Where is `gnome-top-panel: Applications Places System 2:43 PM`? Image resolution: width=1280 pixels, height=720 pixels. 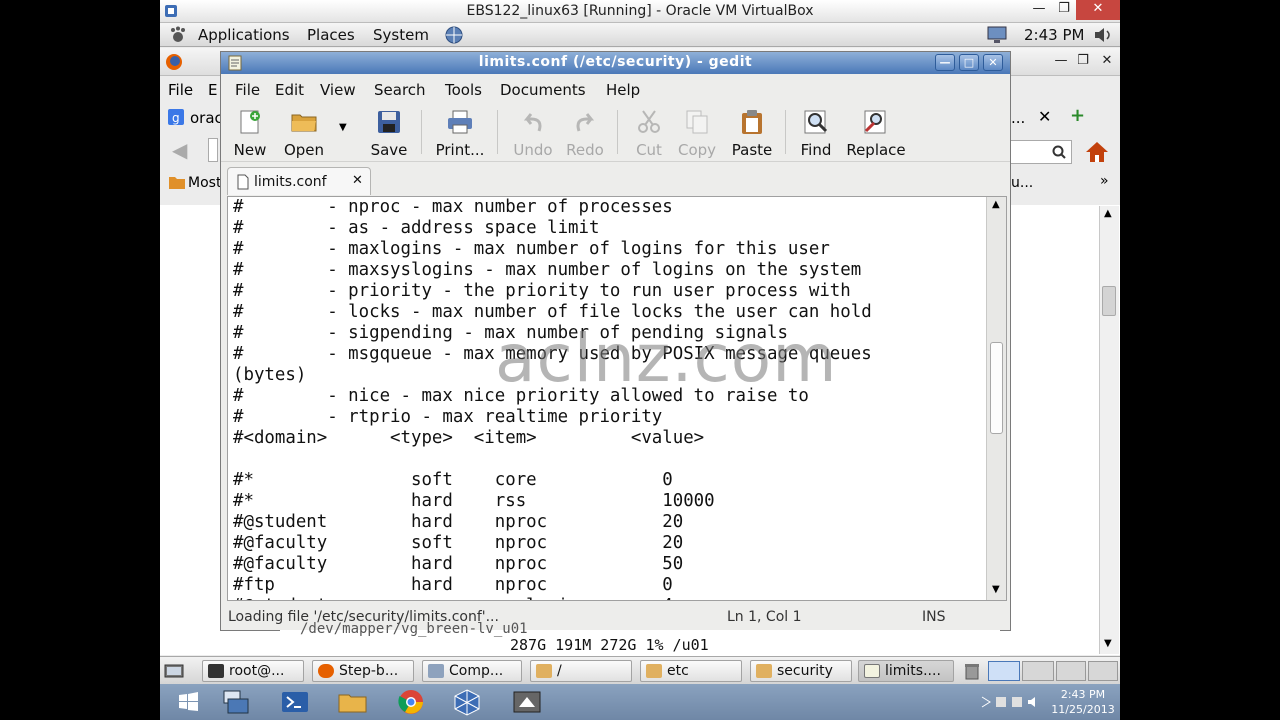 gnome-top-panel: Applications Places System 2:43 PM is located at coordinates (640, 35).